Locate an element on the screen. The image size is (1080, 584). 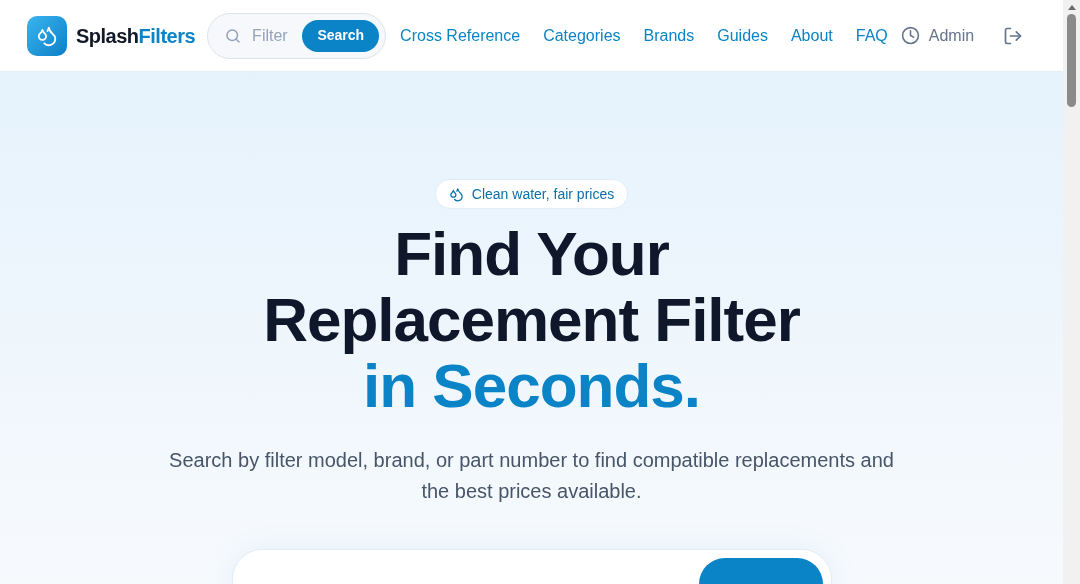
admin-link: Admin is located at coordinates (951, 35).